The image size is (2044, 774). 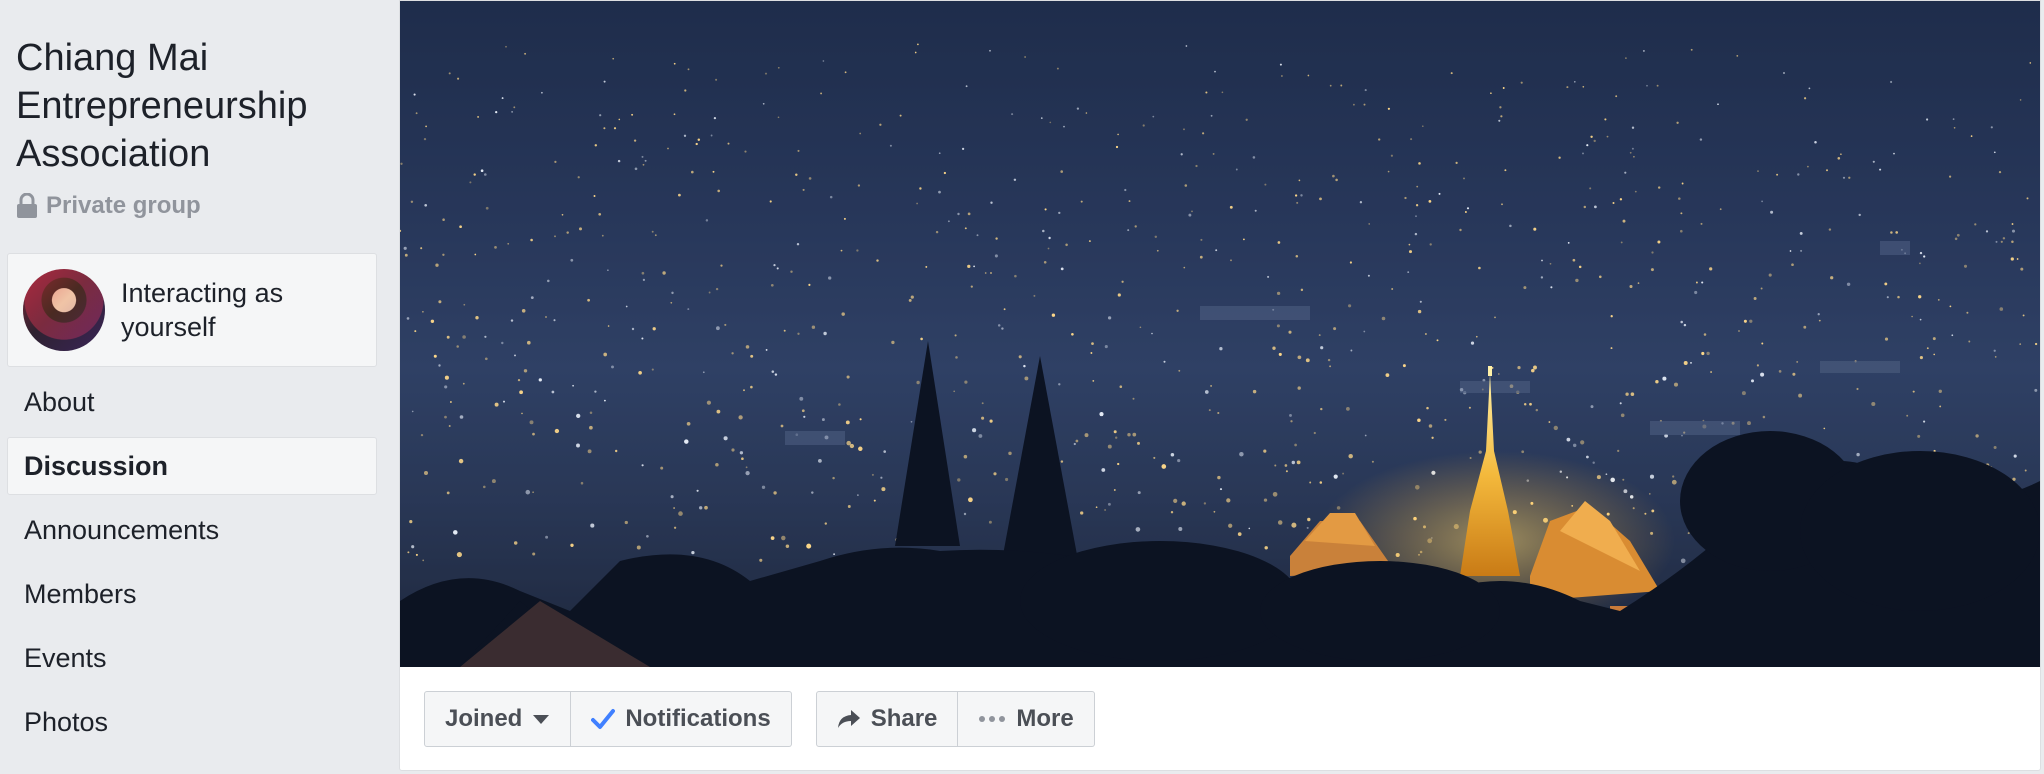 I want to click on group-actions: Joined Notifications Share More, so click(x=759, y=719).